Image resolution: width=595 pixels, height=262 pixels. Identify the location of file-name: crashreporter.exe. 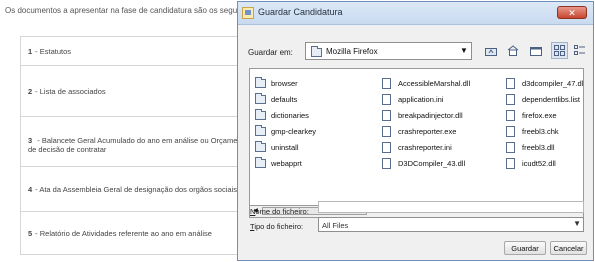
(427, 131).